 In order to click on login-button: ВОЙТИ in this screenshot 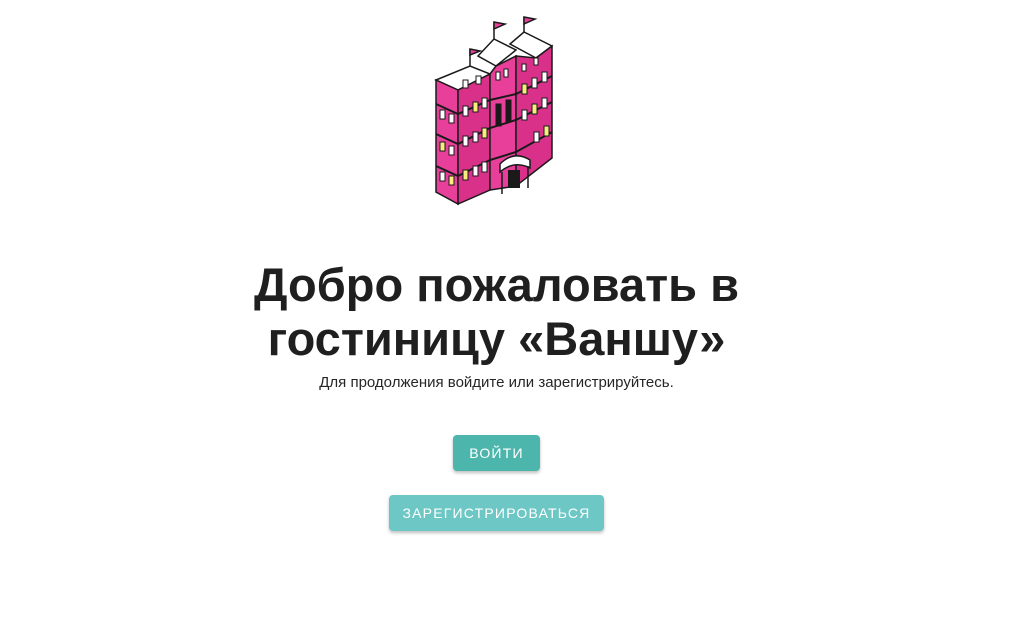, I will do `click(496, 453)`.